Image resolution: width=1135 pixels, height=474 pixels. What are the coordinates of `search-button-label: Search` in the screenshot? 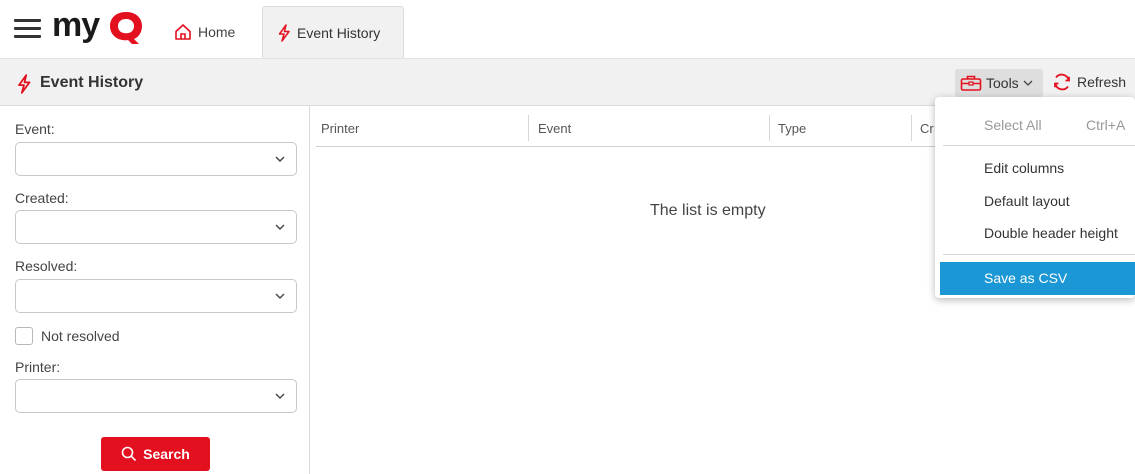 It's located at (166, 454).